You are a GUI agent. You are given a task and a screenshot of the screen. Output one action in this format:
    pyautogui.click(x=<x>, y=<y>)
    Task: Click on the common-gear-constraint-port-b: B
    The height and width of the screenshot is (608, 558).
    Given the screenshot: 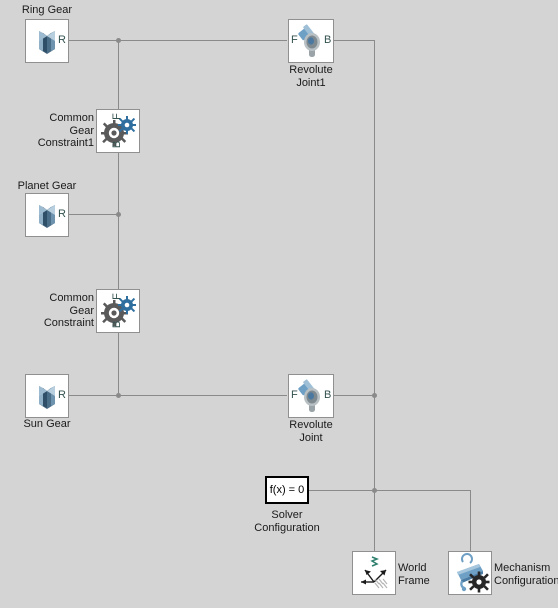 What is the action you would take?
    pyautogui.click(x=117, y=324)
    